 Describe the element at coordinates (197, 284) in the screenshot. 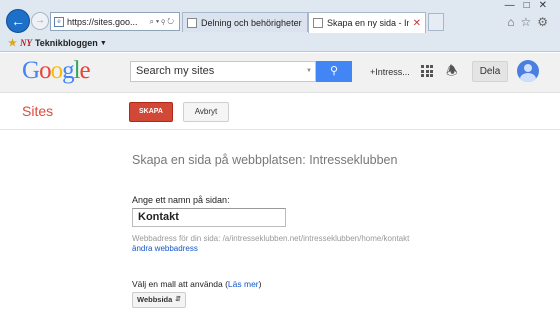

I see `template-label: Välj en mall att använda (Läs mer)` at that location.